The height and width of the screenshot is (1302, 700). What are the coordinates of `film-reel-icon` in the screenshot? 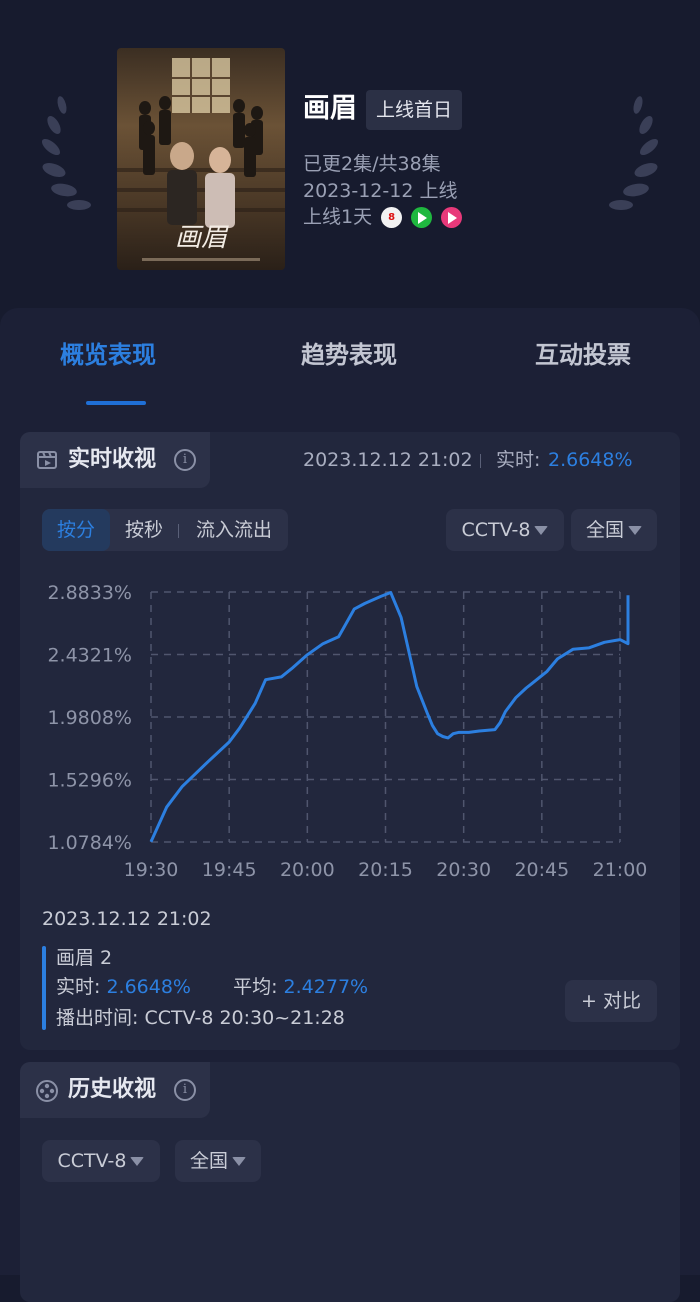 It's located at (47, 1091).